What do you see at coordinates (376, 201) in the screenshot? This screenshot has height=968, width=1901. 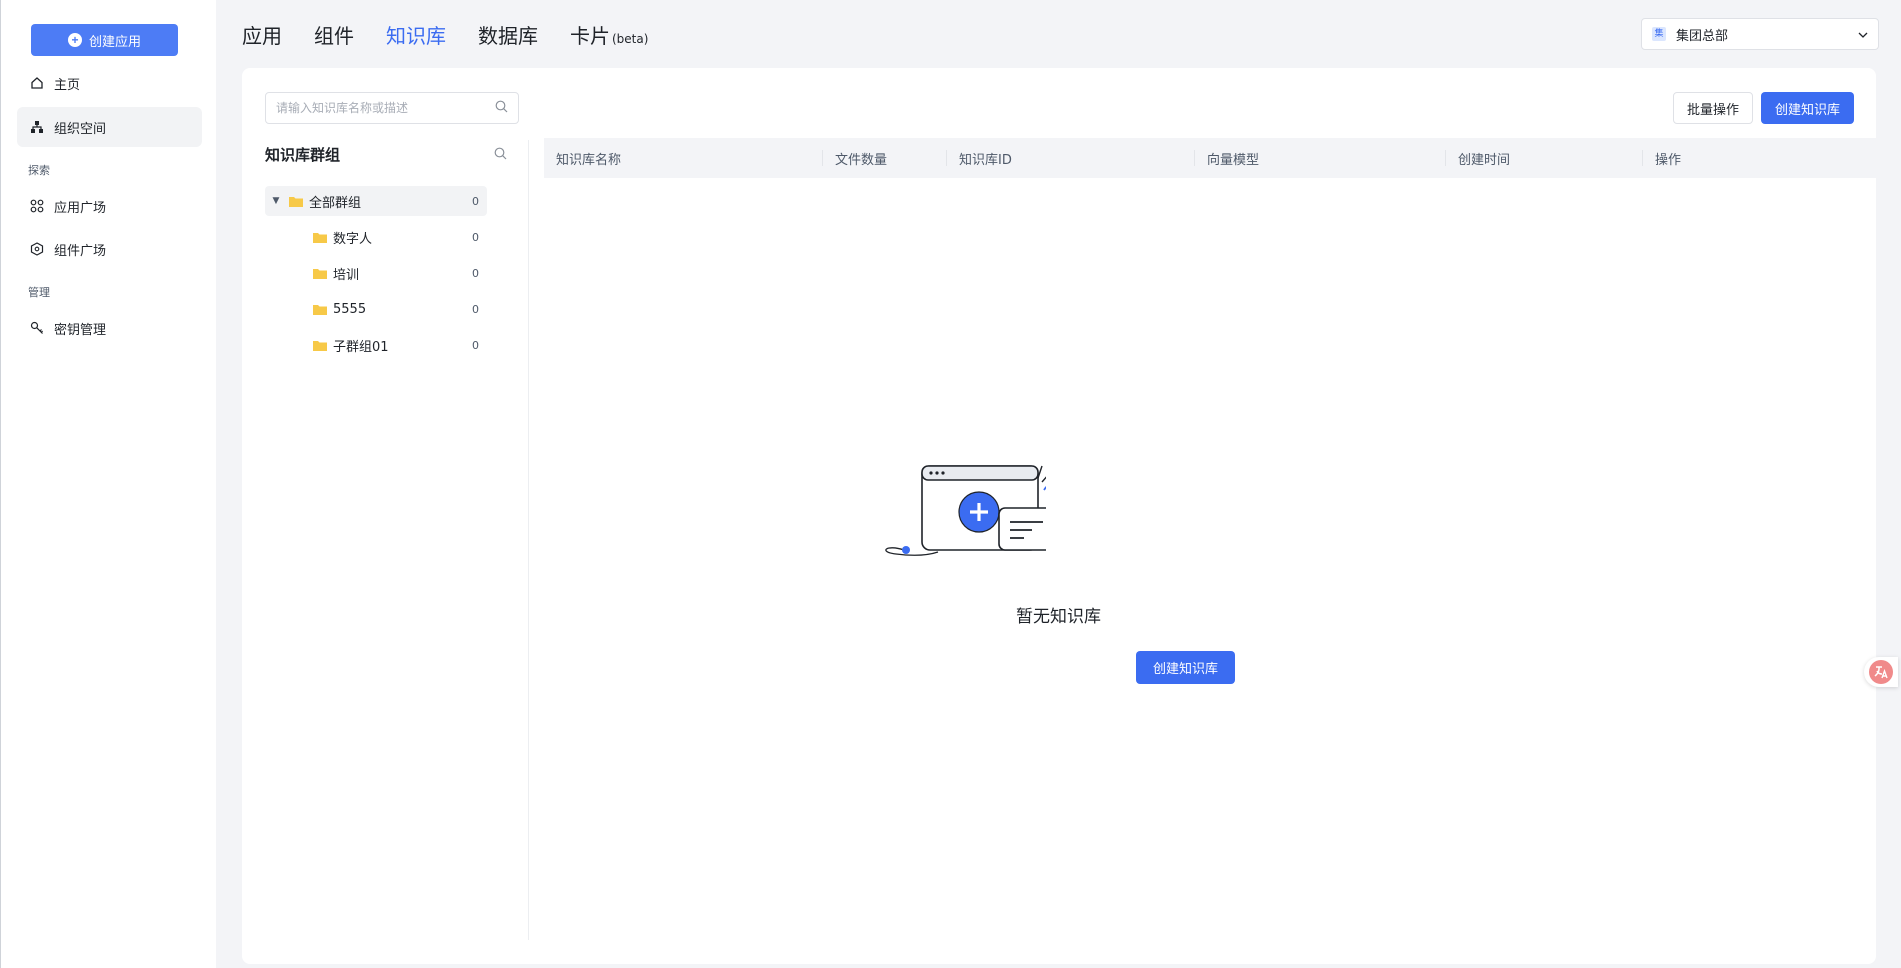 I see `tree-item-all-groups: ▼ 全部群组 0` at bounding box center [376, 201].